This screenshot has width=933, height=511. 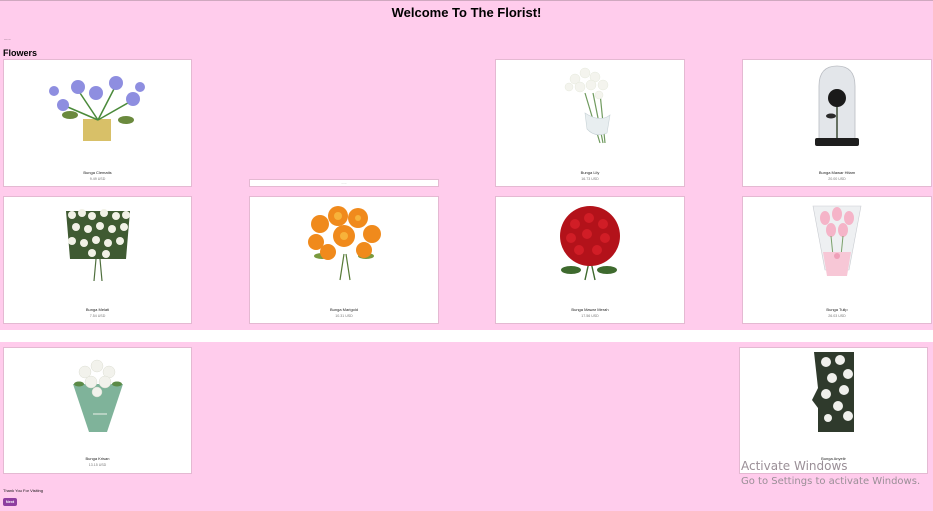 What do you see at coordinates (837, 179) in the screenshot?
I see `product-price: 20.00 USD` at bounding box center [837, 179].